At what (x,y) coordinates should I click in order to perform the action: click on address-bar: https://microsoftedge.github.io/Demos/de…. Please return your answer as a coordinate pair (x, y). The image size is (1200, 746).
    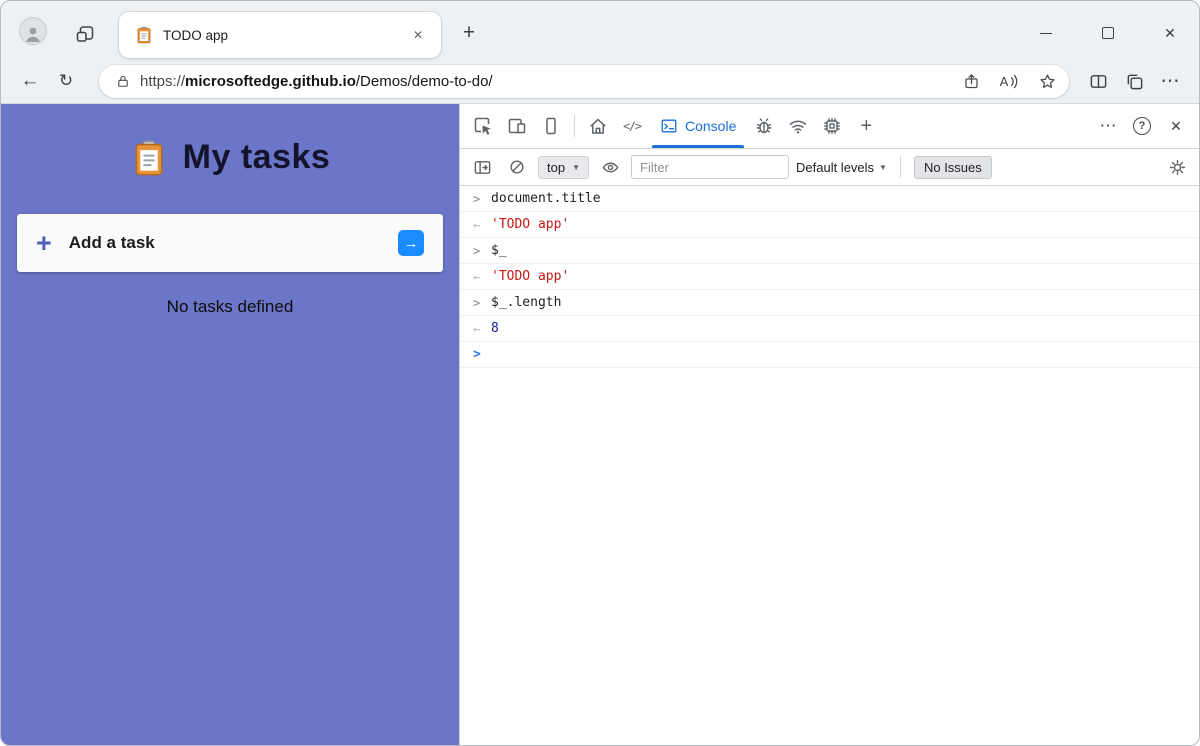
    Looking at the image, I should click on (584, 81).